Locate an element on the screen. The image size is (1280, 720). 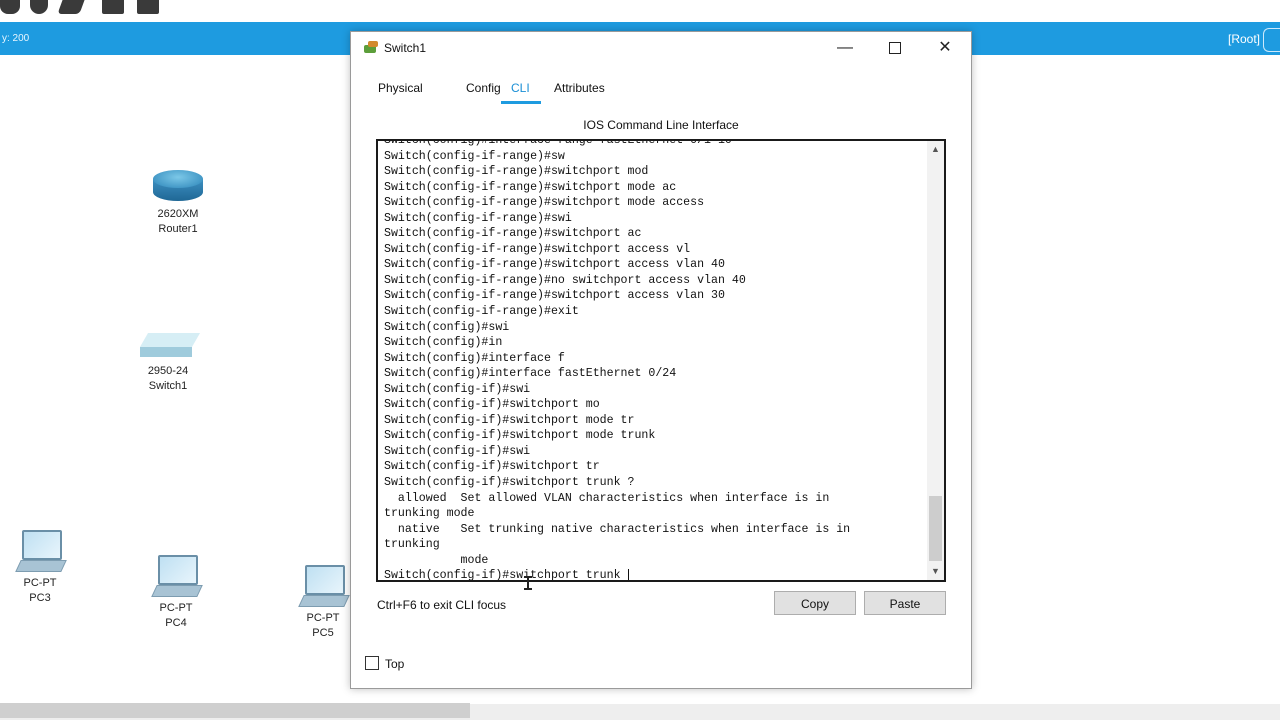
terminal-line: Switch(config-if-range)#sw is located at coordinates (474, 156).